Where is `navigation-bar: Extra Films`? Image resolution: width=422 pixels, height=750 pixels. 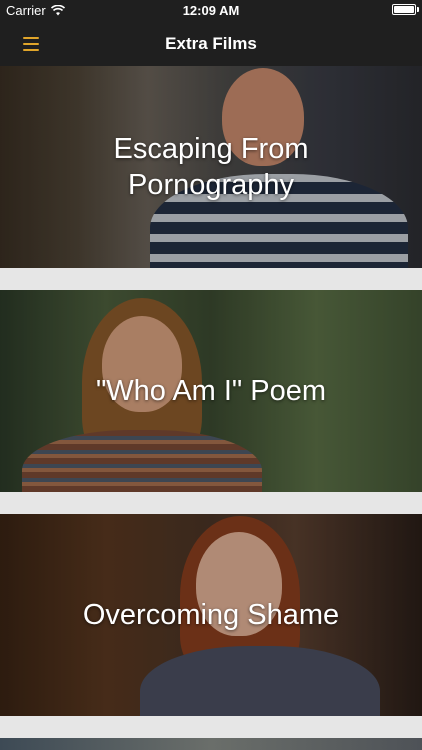 navigation-bar: Extra Films is located at coordinates (211, 44).